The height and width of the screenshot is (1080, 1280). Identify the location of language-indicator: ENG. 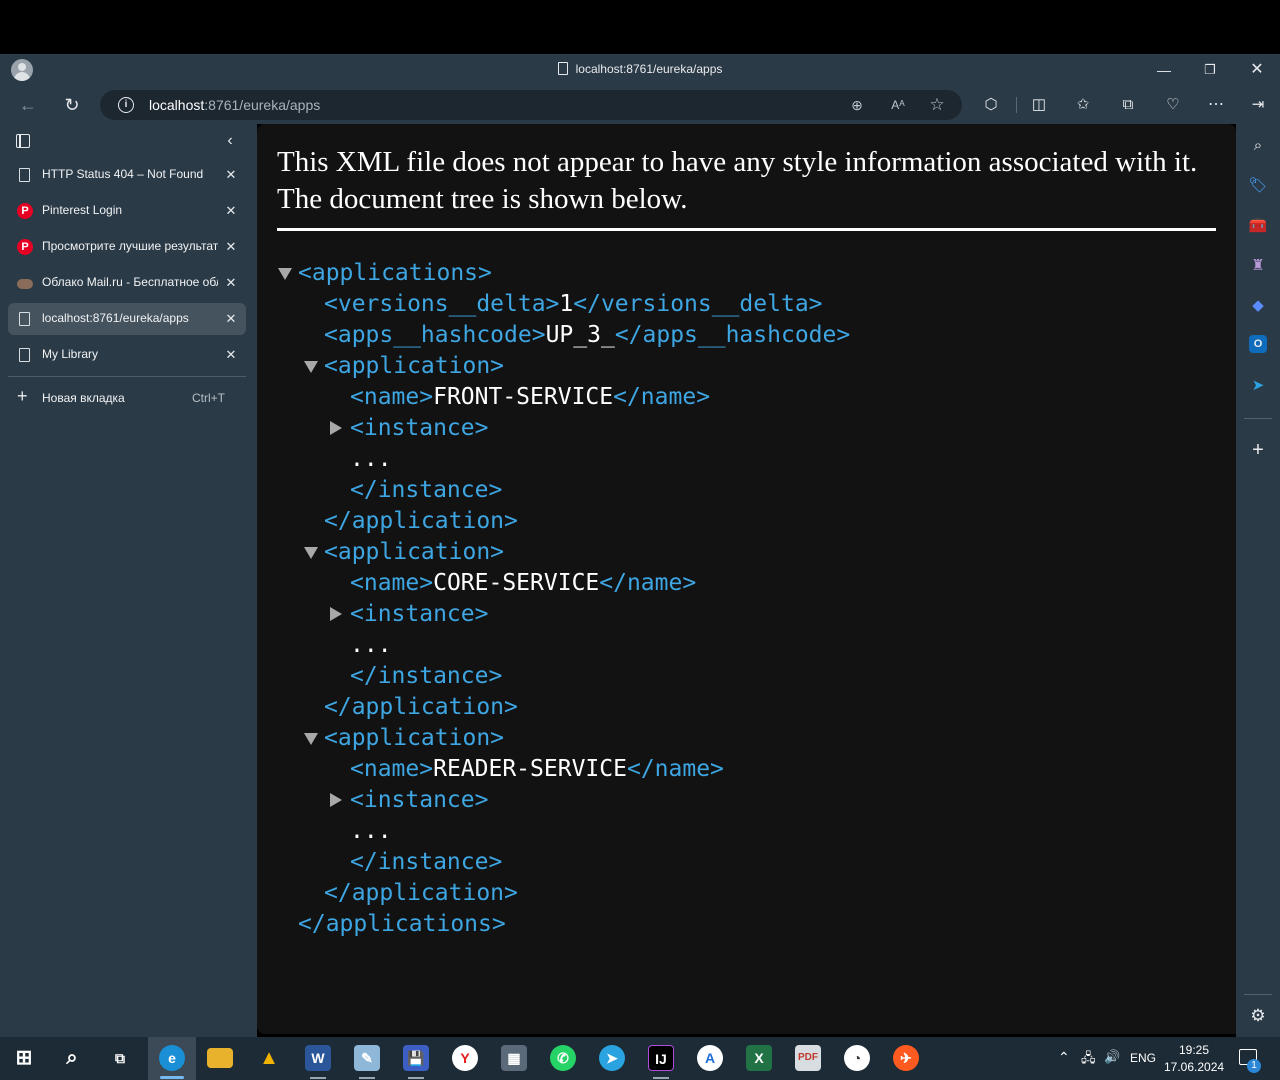
(1143, 1058).